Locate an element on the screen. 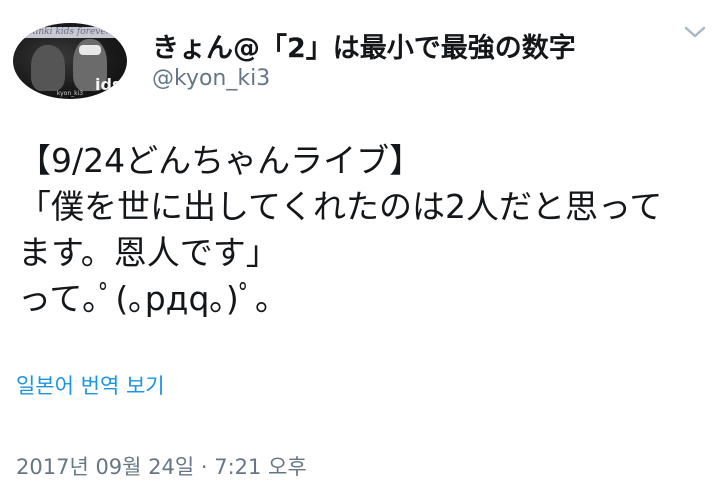 This screenshot has height=484, width=720. author-display-name: きょん@「2」は最小で最強の数字 is located at coordinates (364, 45).